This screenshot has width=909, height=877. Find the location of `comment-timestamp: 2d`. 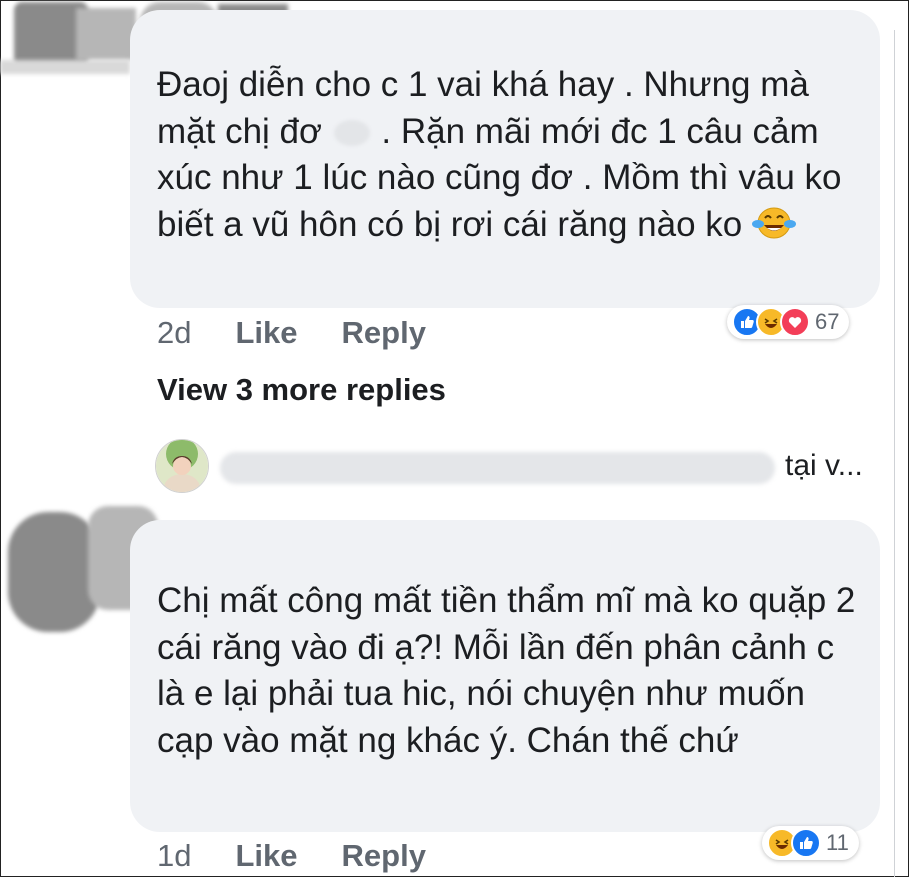

comment-timestamp: 2d is located at coordinates (174, 333).